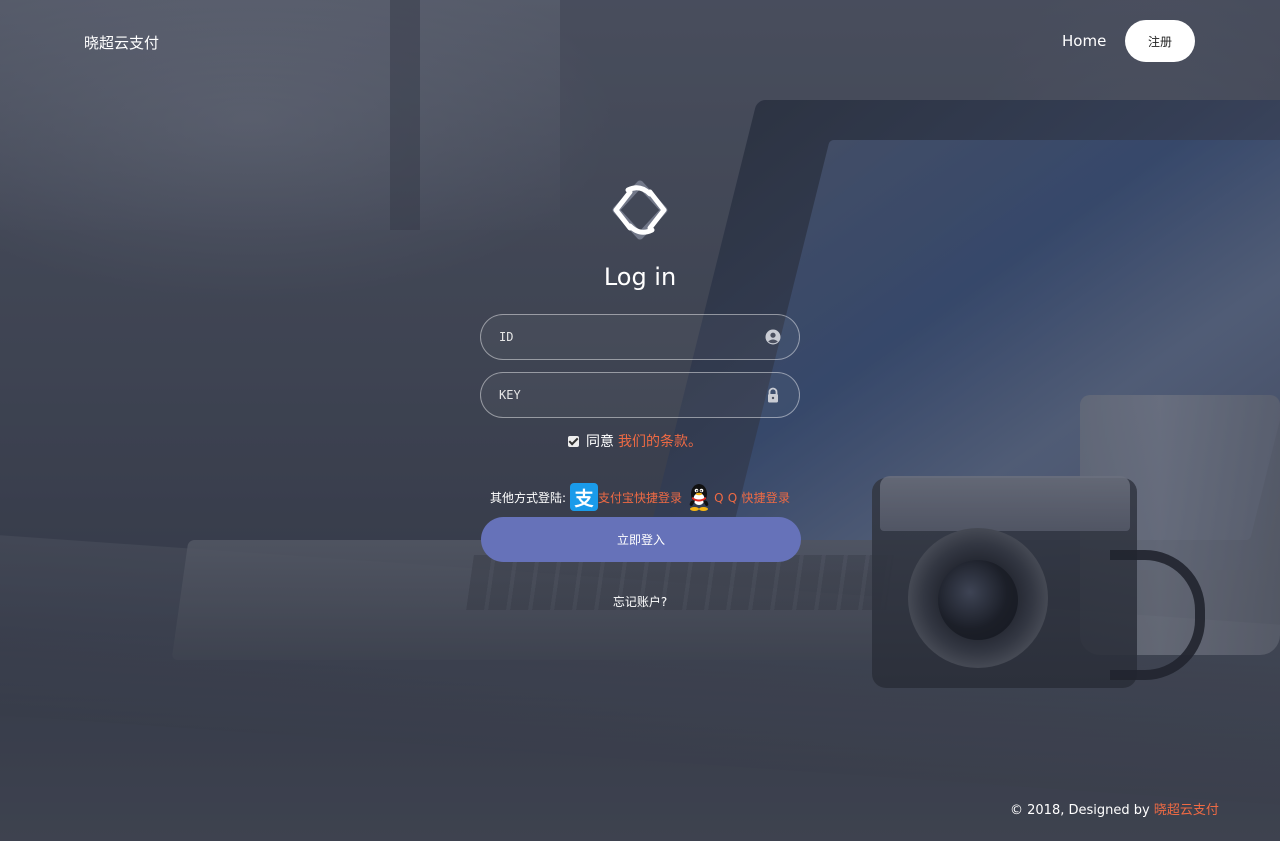  Describe the element at coordinates (600, 442) in the screenshot. I see `agree-label: 同意` at that location.